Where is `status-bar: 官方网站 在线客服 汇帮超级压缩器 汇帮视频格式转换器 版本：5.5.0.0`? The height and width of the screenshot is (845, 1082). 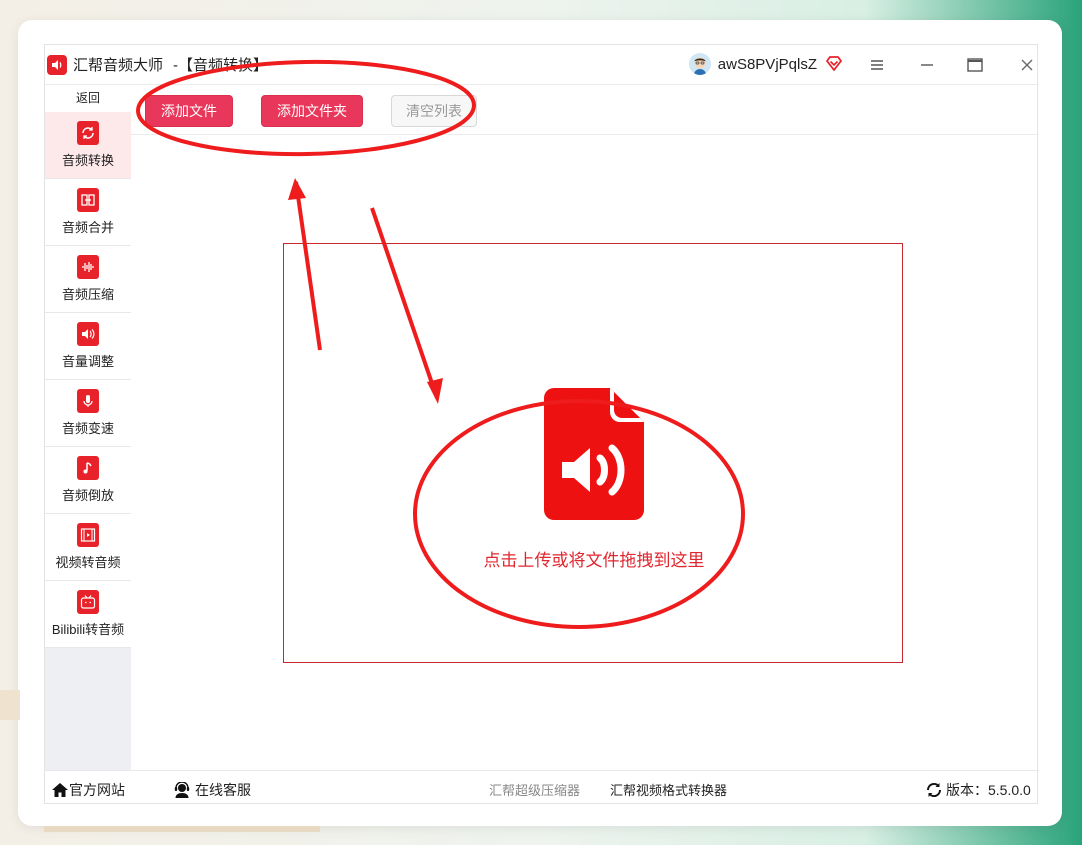
status-bar: 官方网站 在线客服 汇帮超级压缩器 汇帮视频格式转换器 版本：5.5.0.0 is located at coordinates (542, 787).